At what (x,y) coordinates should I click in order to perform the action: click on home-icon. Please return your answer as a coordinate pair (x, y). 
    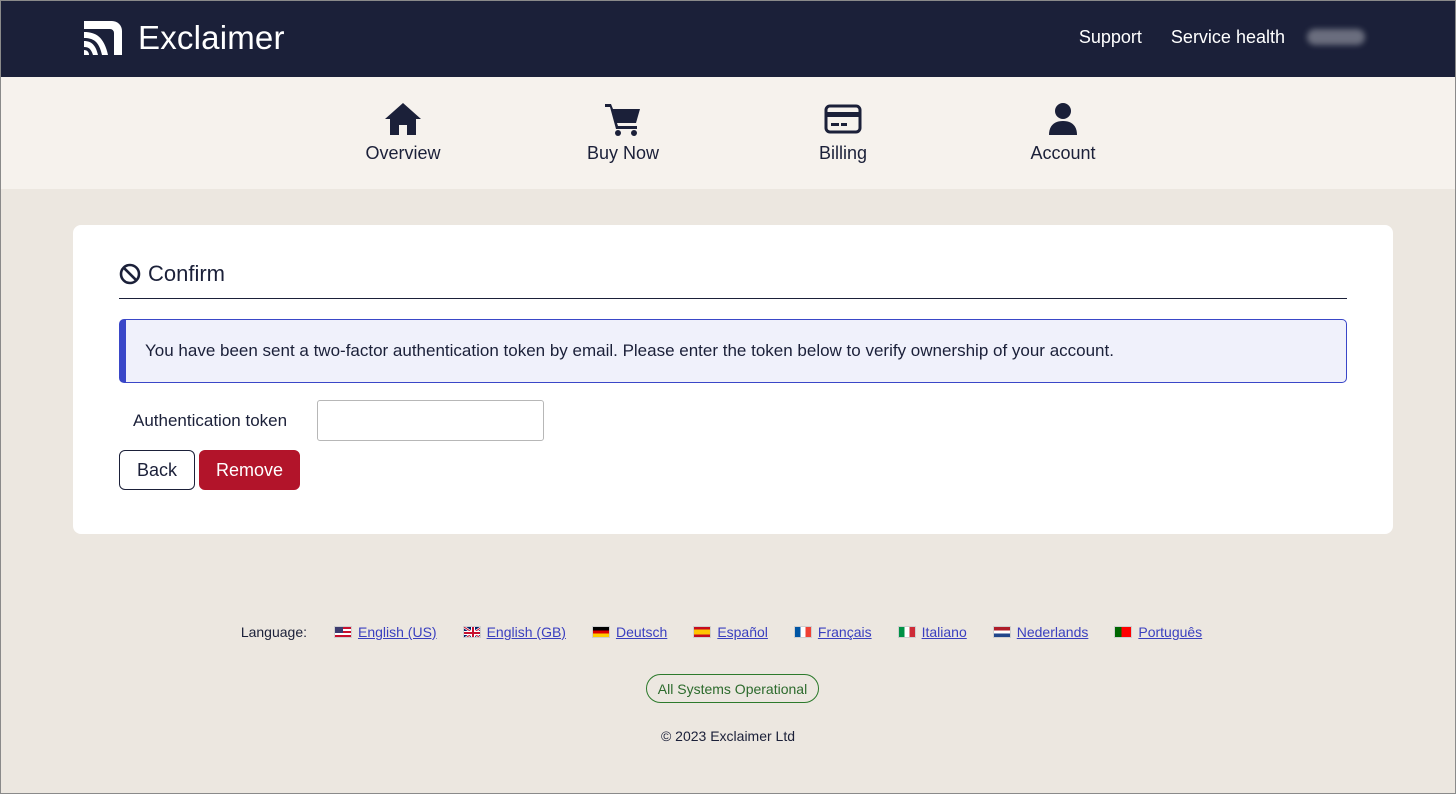
    Looking at the image, I should click on (403, 119).